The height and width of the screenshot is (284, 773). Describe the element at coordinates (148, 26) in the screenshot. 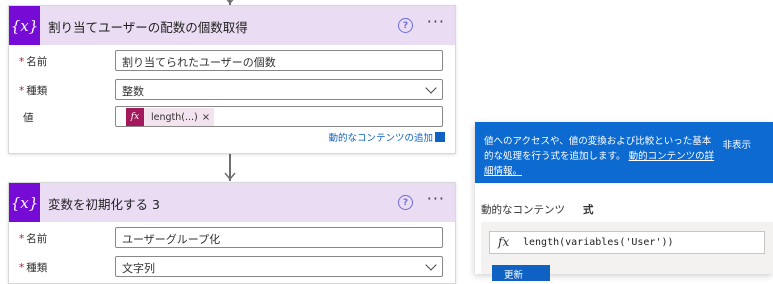

I see `card-title: 割り当てユーザーの配数の個数取得` at that location.